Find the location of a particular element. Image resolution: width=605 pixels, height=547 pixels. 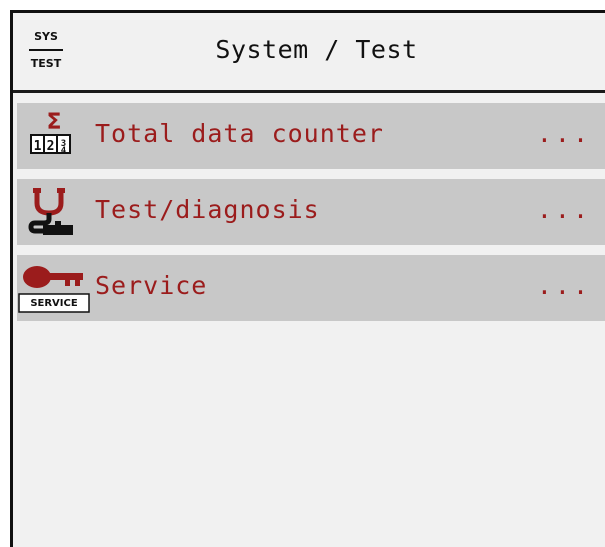

sys-test-icon: SYS TEST is located at coordinates (46, 57).